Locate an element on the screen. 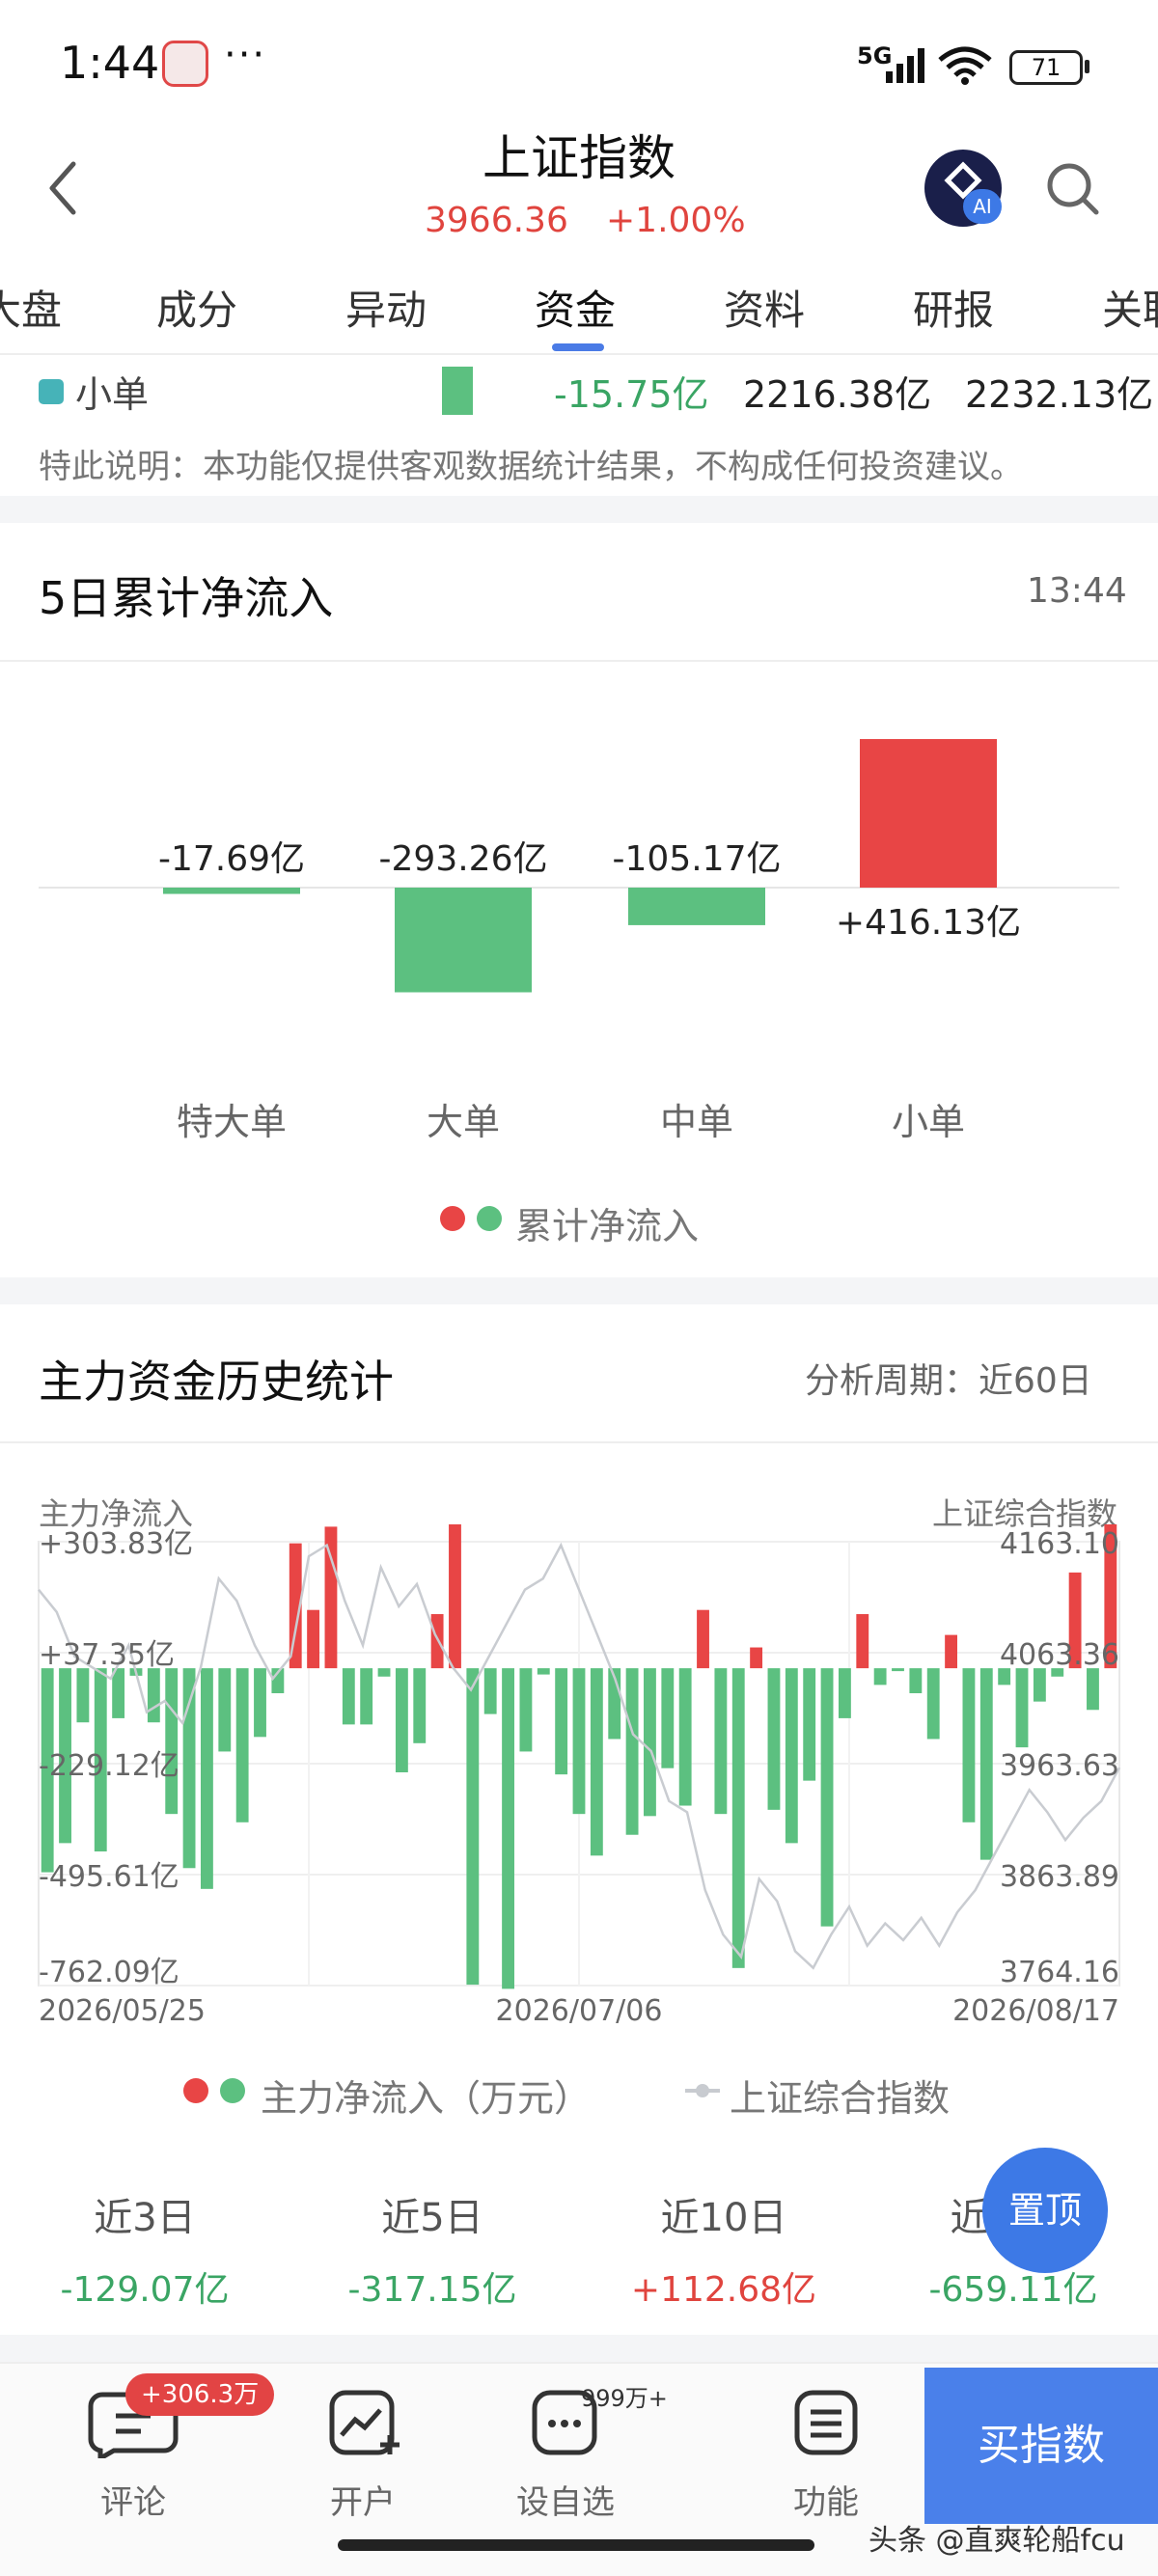 The height and width of the screenshot is (2576, 1158). value-label-1: -293.26亿 is located at coordinates (463, 859).